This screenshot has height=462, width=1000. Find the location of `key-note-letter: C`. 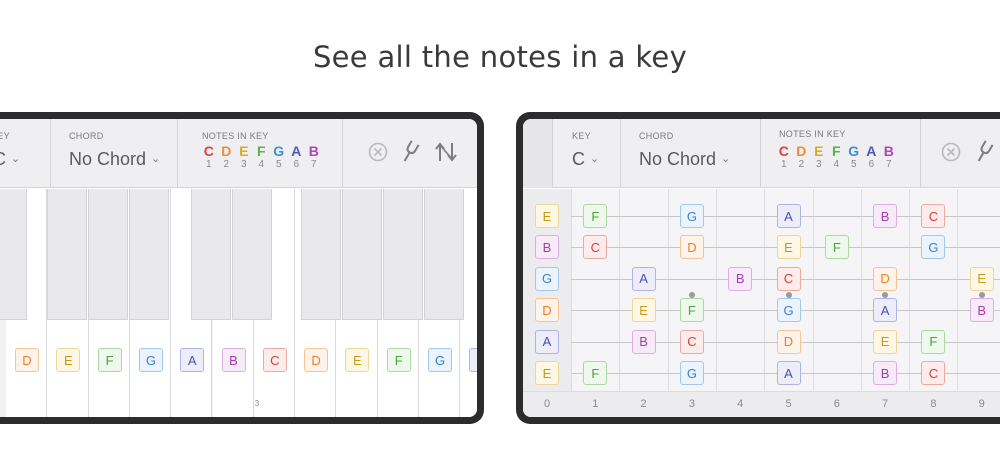

key-note-letter: C is located at coordinates (208, 151).